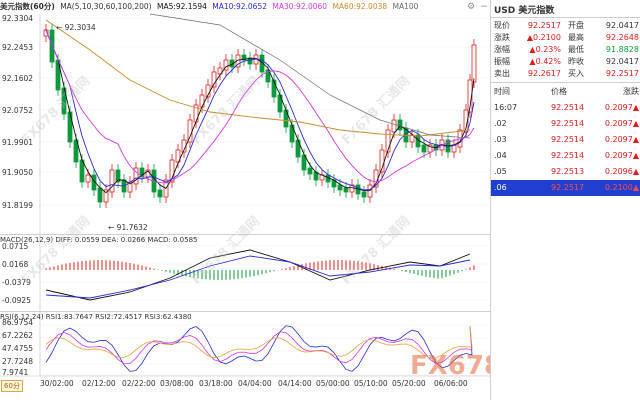 This screenshot has height=400, width=640. What do you see at coordinates (17, 47) in the screenshot?
I see `price-axis-label: 92.2453` at bounding box center [17, 47].